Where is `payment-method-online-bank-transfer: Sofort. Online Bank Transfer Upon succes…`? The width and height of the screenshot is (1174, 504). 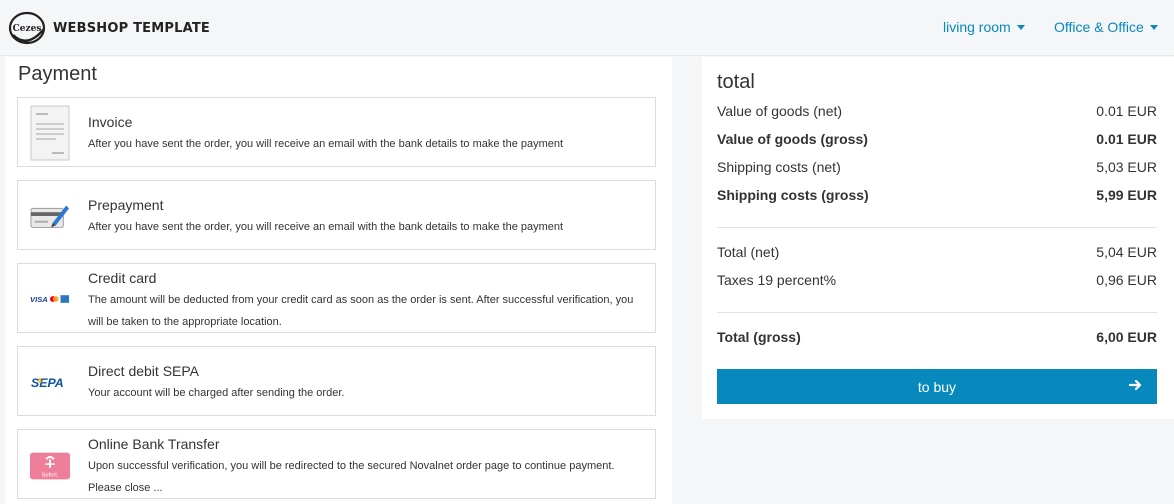 payment-method-online-bank-transfer: Sofort. Online Bank Transfer Upon succes… is located at coordinates (336, 464).